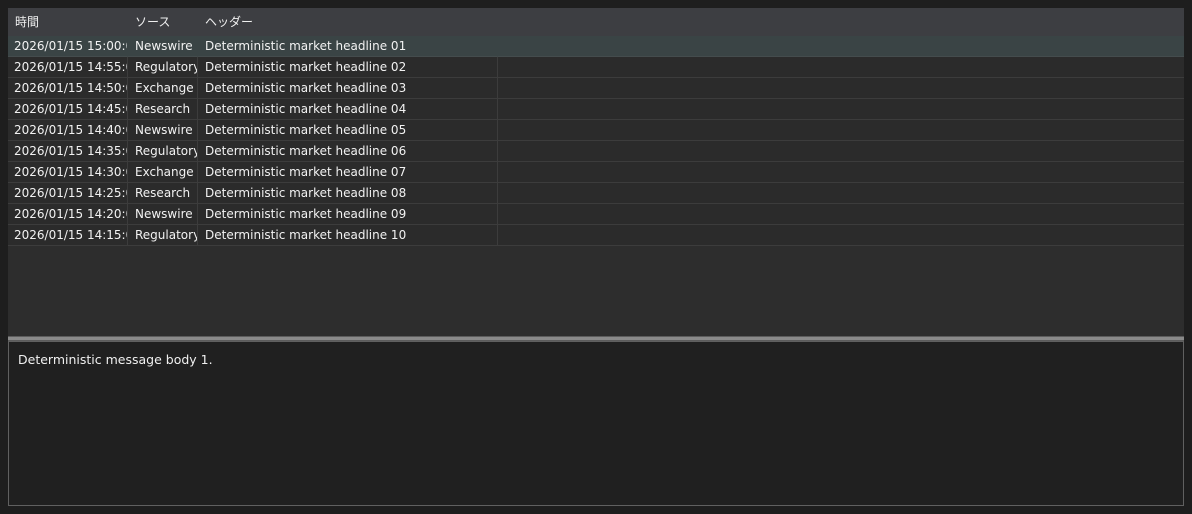 The height and width of the screenshot is (514, 1192). I want to click on cell-headline: Deterministic market headline 08, so click(348, 193).